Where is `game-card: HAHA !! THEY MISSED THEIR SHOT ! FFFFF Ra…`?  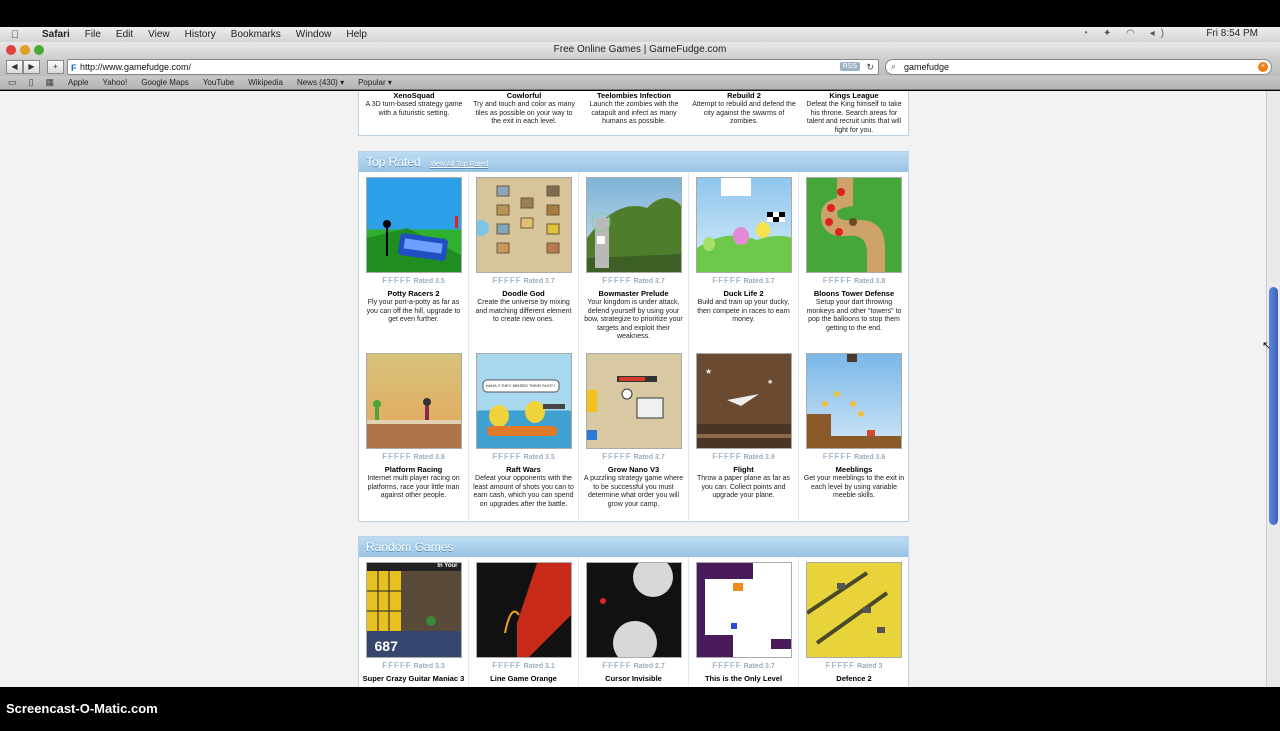 game-card: HAHA !! THEY MISSED THEIR SHOT ! FFFFF Ra… is located at coordinates (524, 436).